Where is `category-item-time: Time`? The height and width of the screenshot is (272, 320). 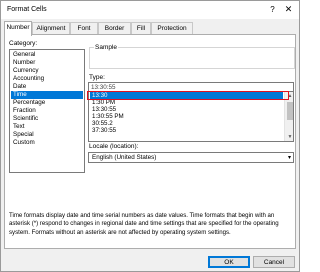 category-item-time: Time is located at coordinates (47, 95).